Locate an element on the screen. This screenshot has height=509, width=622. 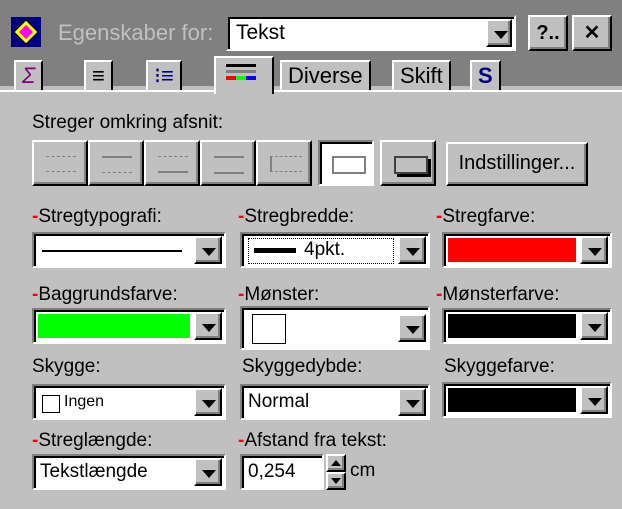
tab-skift: Skift is located at coordinates (421, 75).